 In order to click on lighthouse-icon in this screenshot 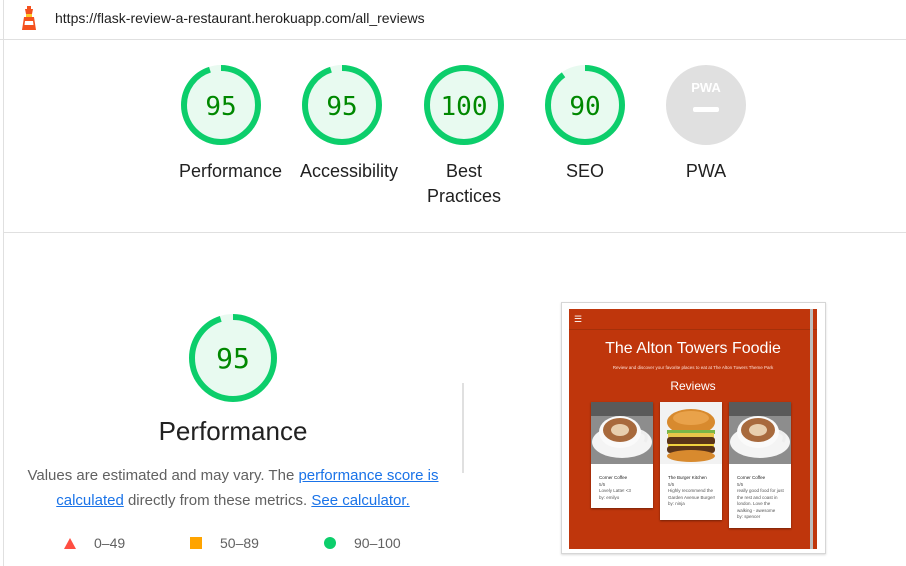, I will do `click(29, 18)`.